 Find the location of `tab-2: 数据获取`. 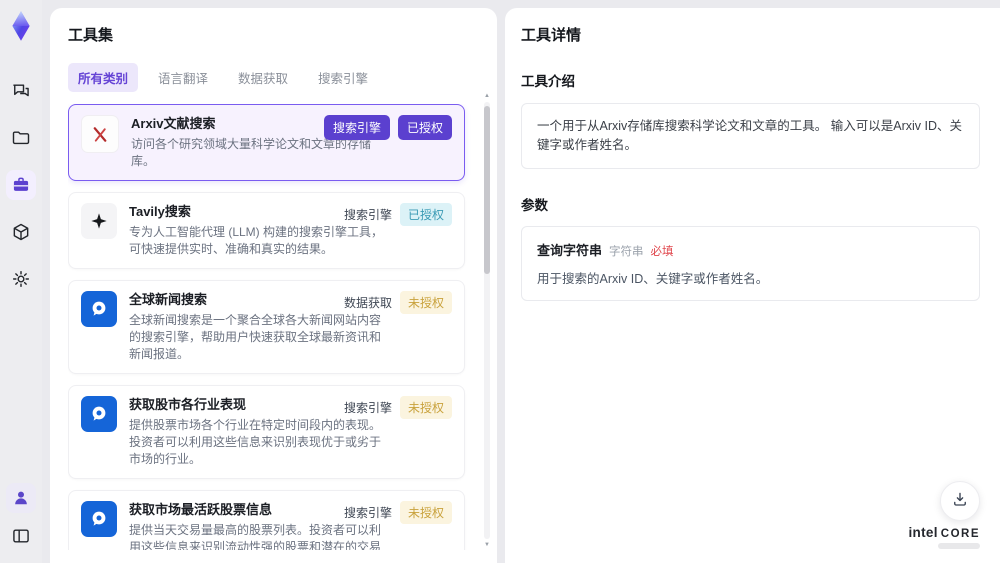

tab-2: 数据获取 is located at coordinates (263, 77).